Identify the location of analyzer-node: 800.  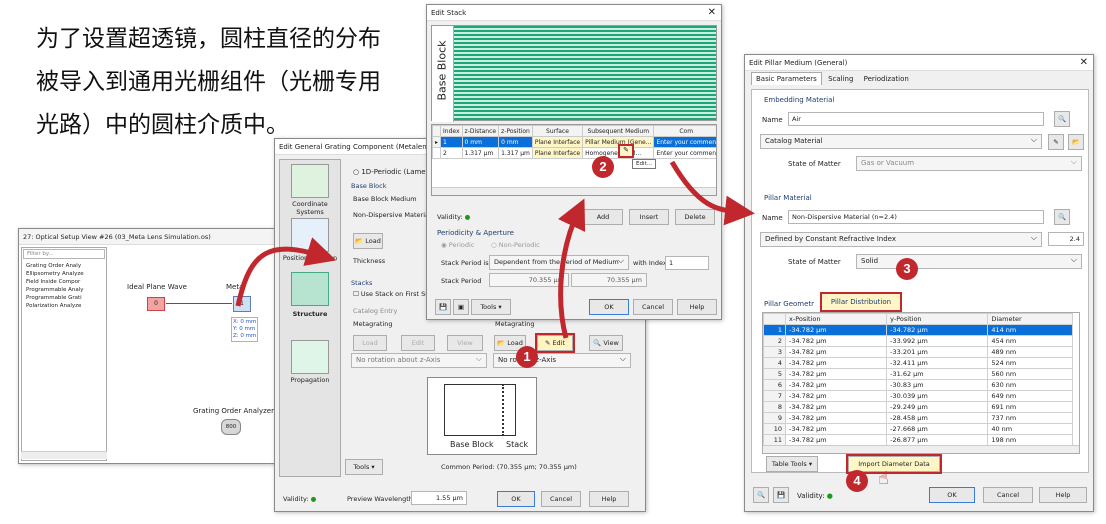
(231, 427).